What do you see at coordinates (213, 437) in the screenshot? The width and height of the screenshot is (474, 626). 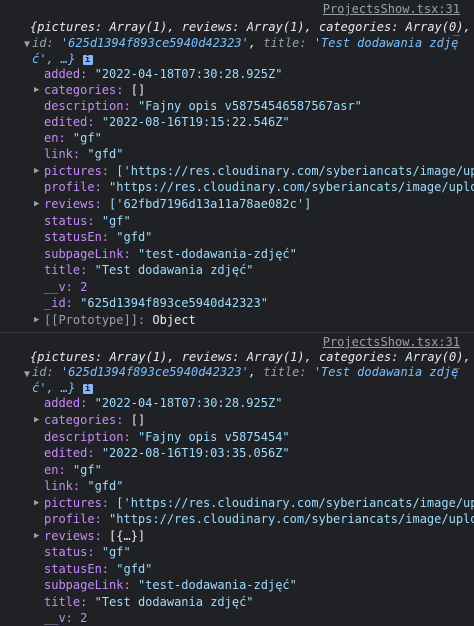 I see `prop-value: "Fajny opis v5875454"` at bounding box center [213, 437].